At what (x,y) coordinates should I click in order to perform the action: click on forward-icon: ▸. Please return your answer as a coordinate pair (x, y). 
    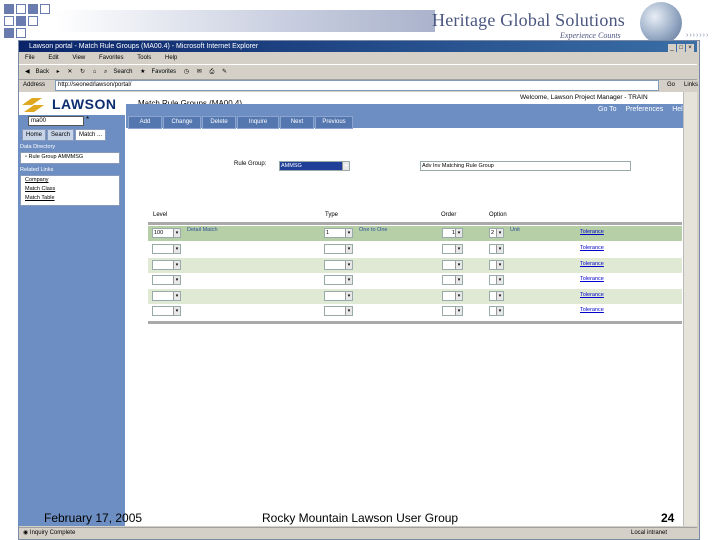
    Looking at the image, I should click on (58, 72).